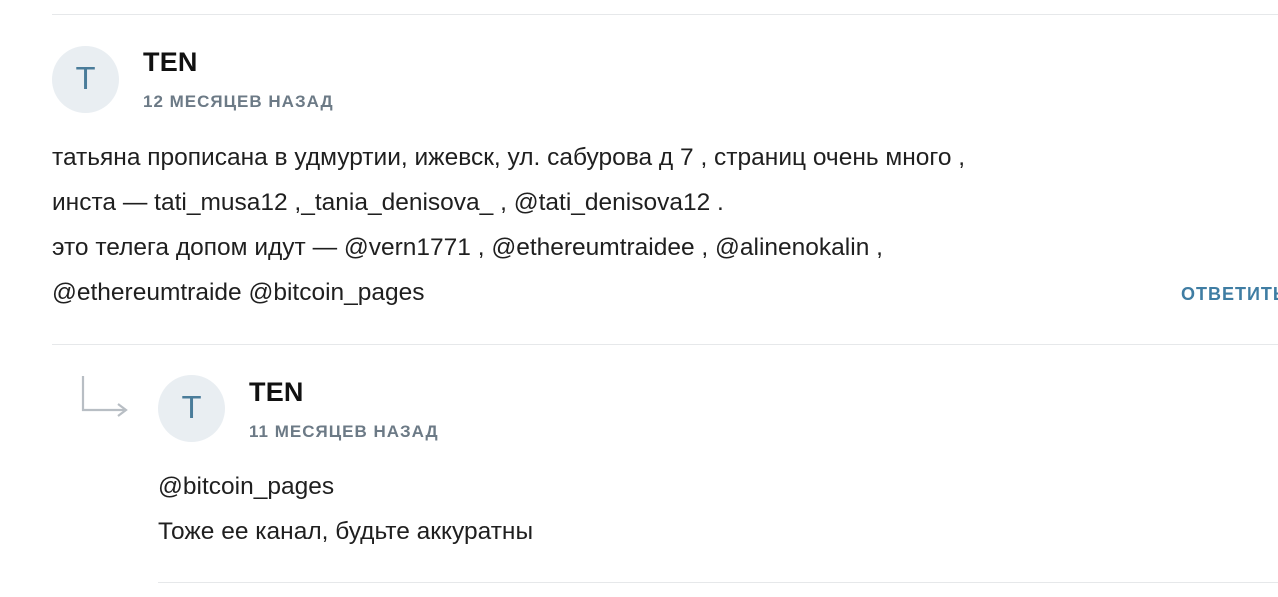 The width and height of the screenshot is (1278, 597). What do you see at coordinates (276, 392) in the screenshot?
I see `comment-author: TEN` at bounding box center [276, 392].